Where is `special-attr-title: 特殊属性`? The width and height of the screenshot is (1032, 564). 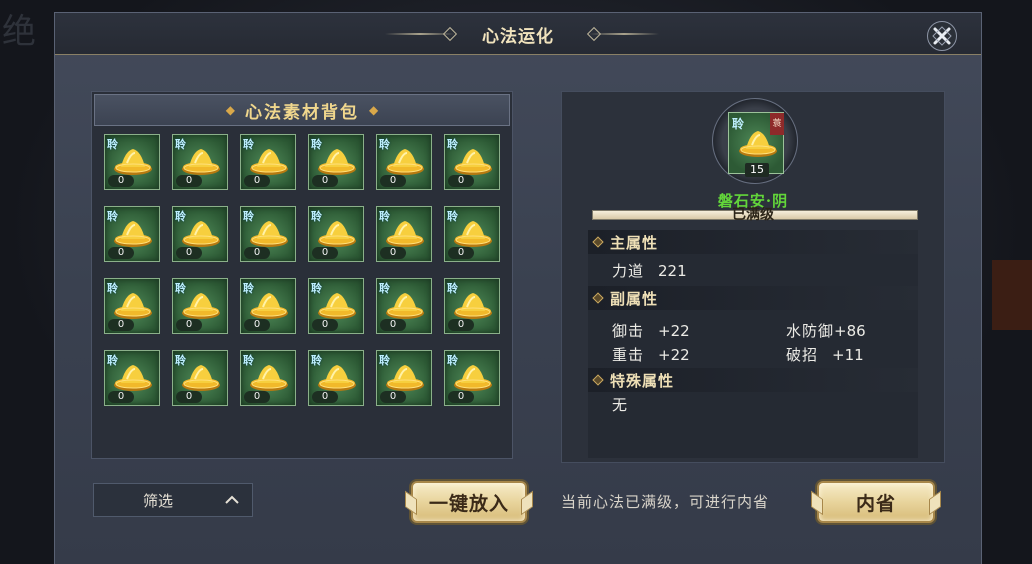
special-attr-title: 特殊属性 is located at coordinates (642, 380).